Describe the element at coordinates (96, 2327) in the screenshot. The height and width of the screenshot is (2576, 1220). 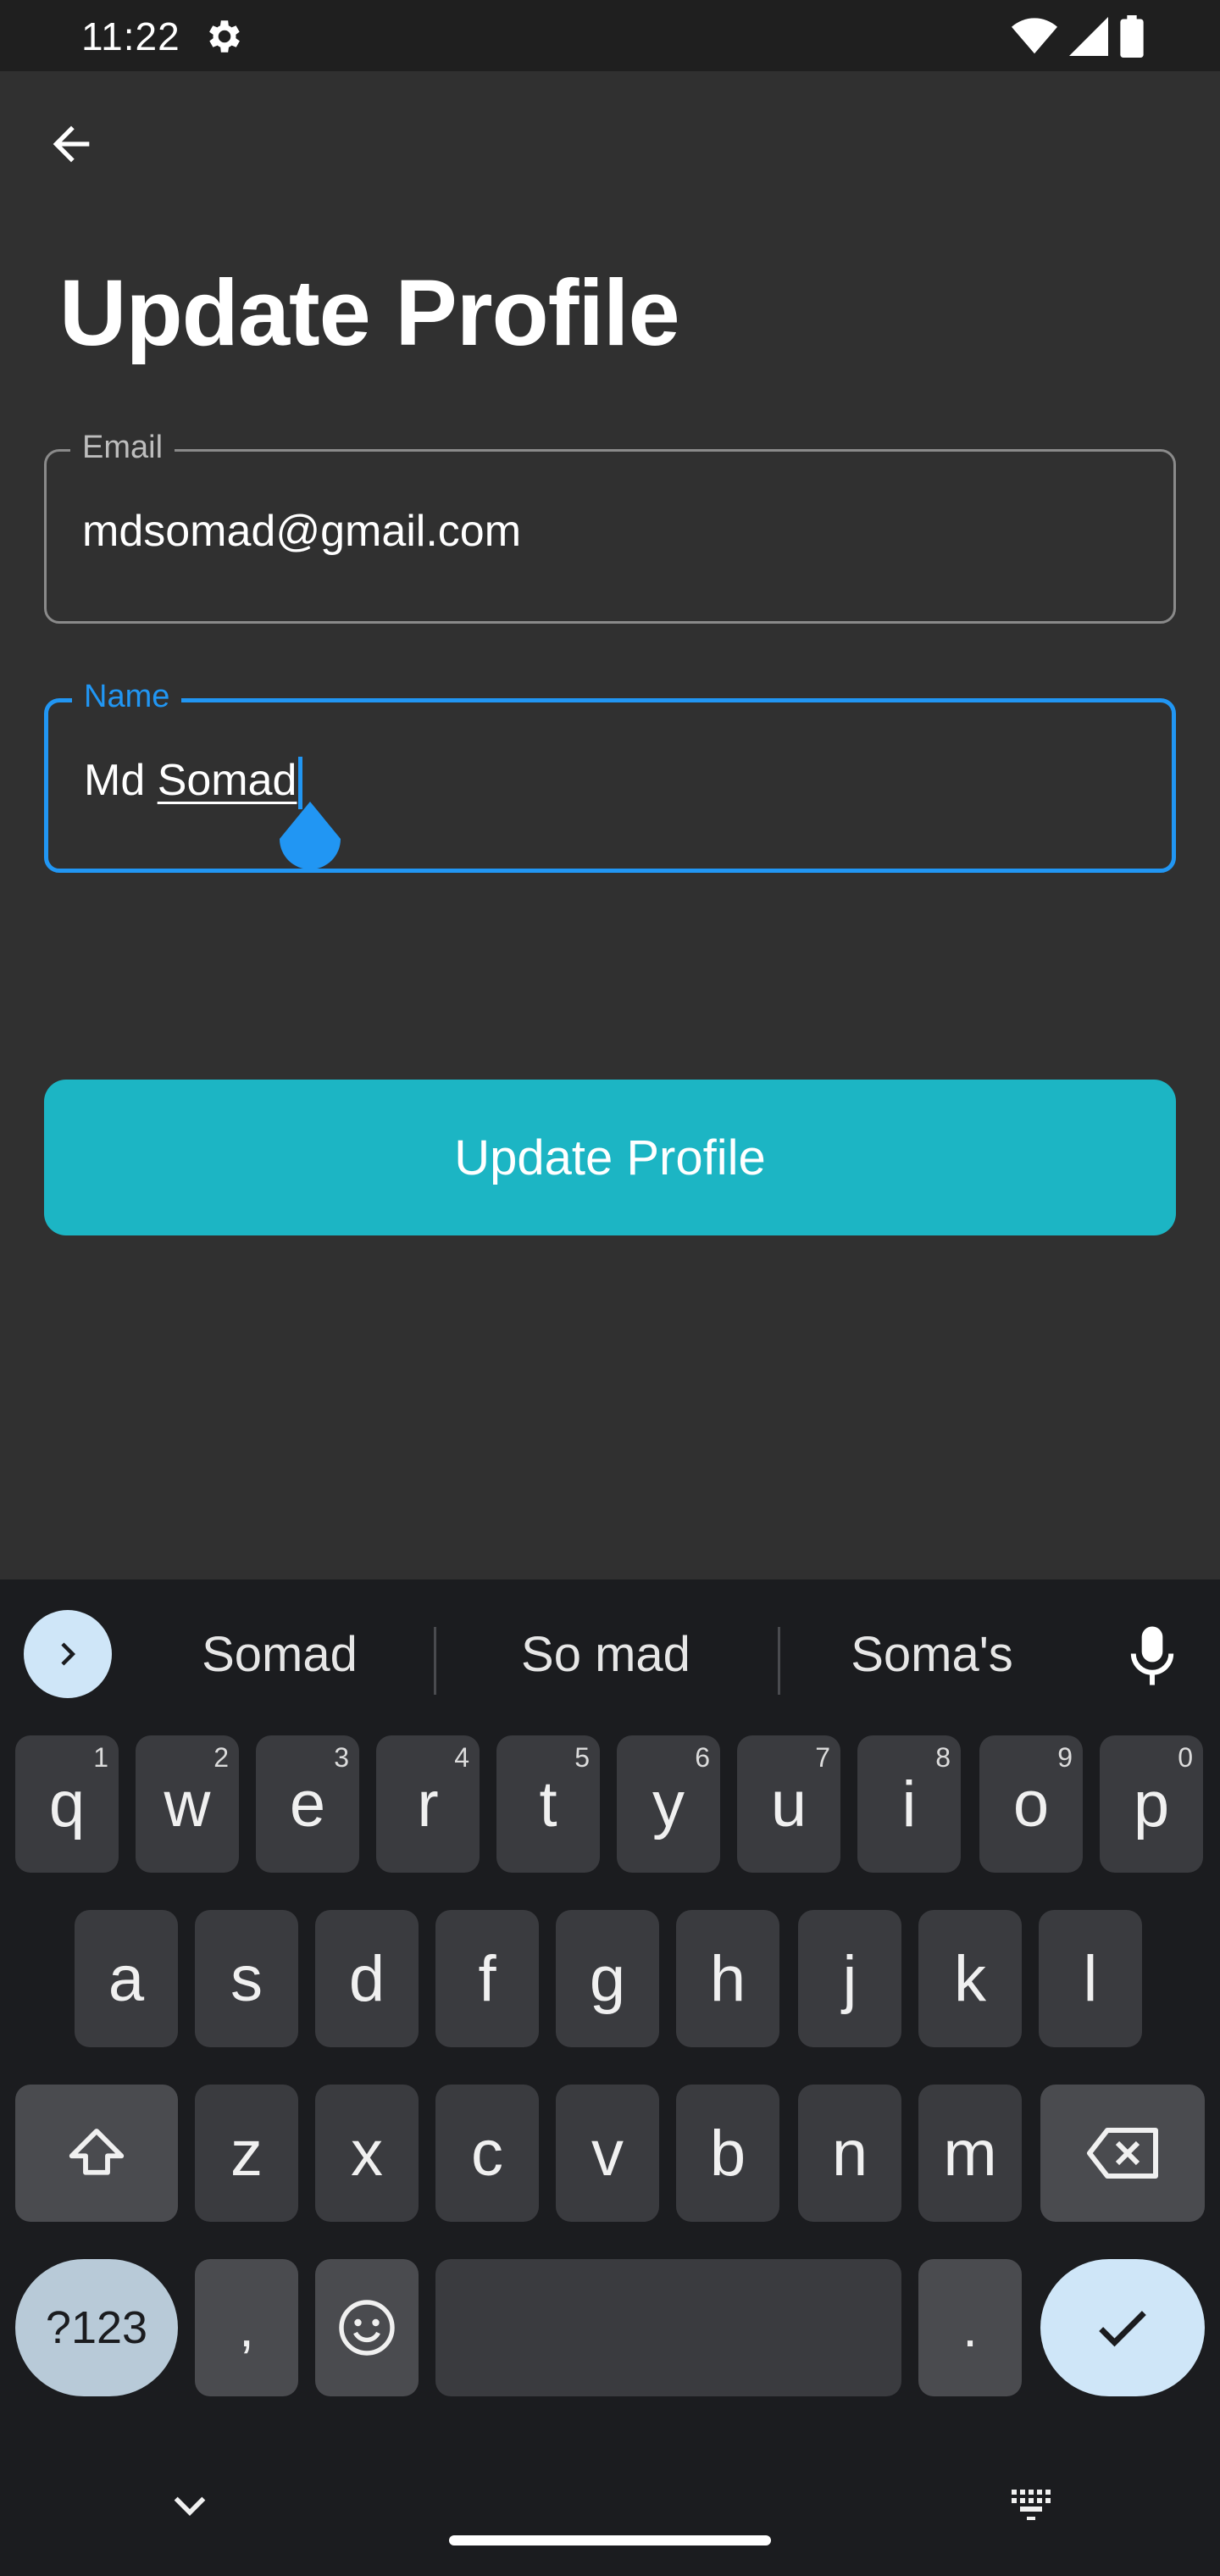
I see `symbols-key: ?123` at that location.